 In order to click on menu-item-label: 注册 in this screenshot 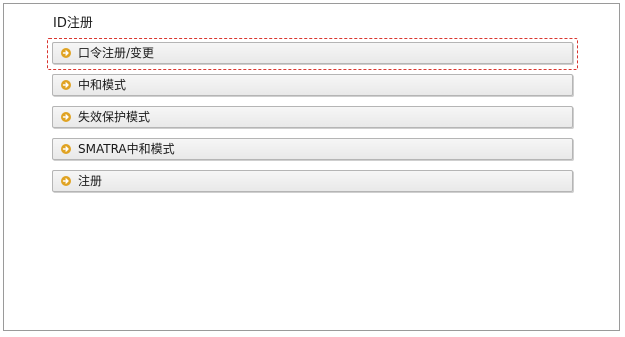, I will do `click(90, 181)`.